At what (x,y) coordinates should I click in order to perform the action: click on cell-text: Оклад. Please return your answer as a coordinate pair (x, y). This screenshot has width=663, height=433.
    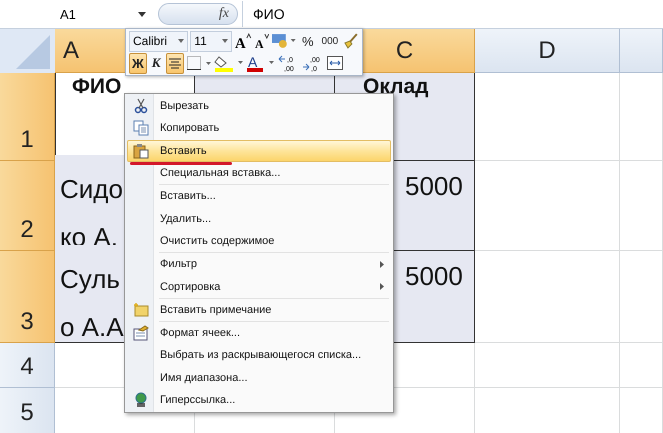
    Looking at the image, I should click on (395, 87).